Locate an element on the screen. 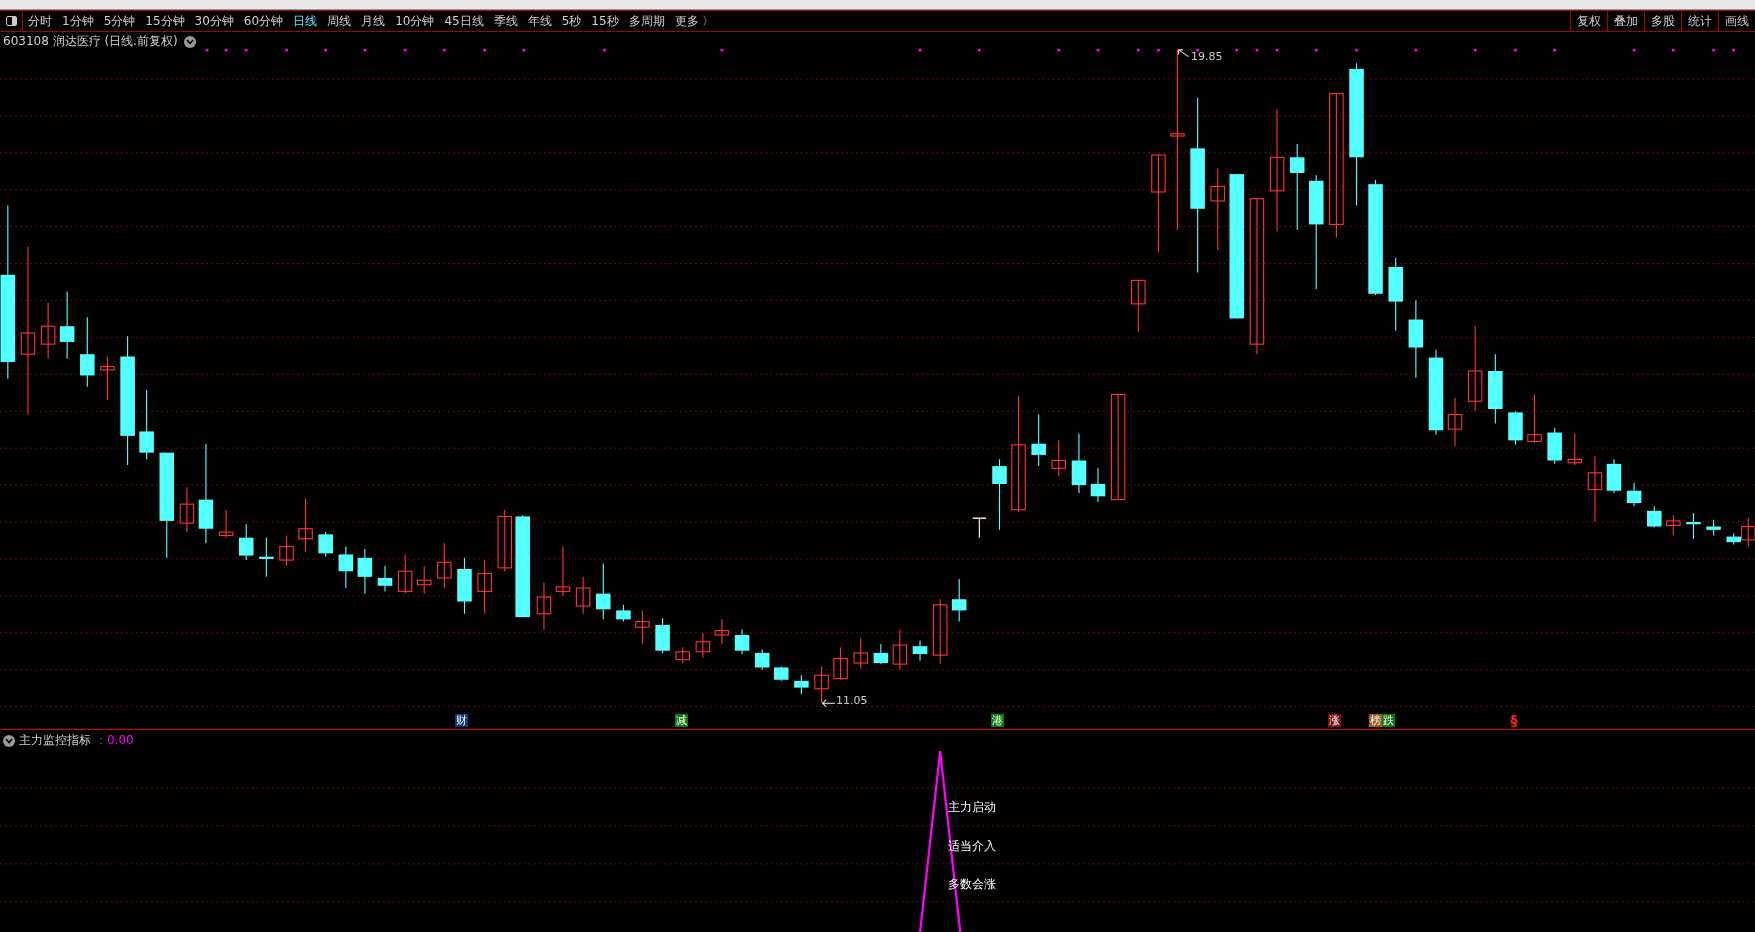 This screenshot has height=932, width=1755. period-tab: 15分钟 is located at coordinates (165, 21).